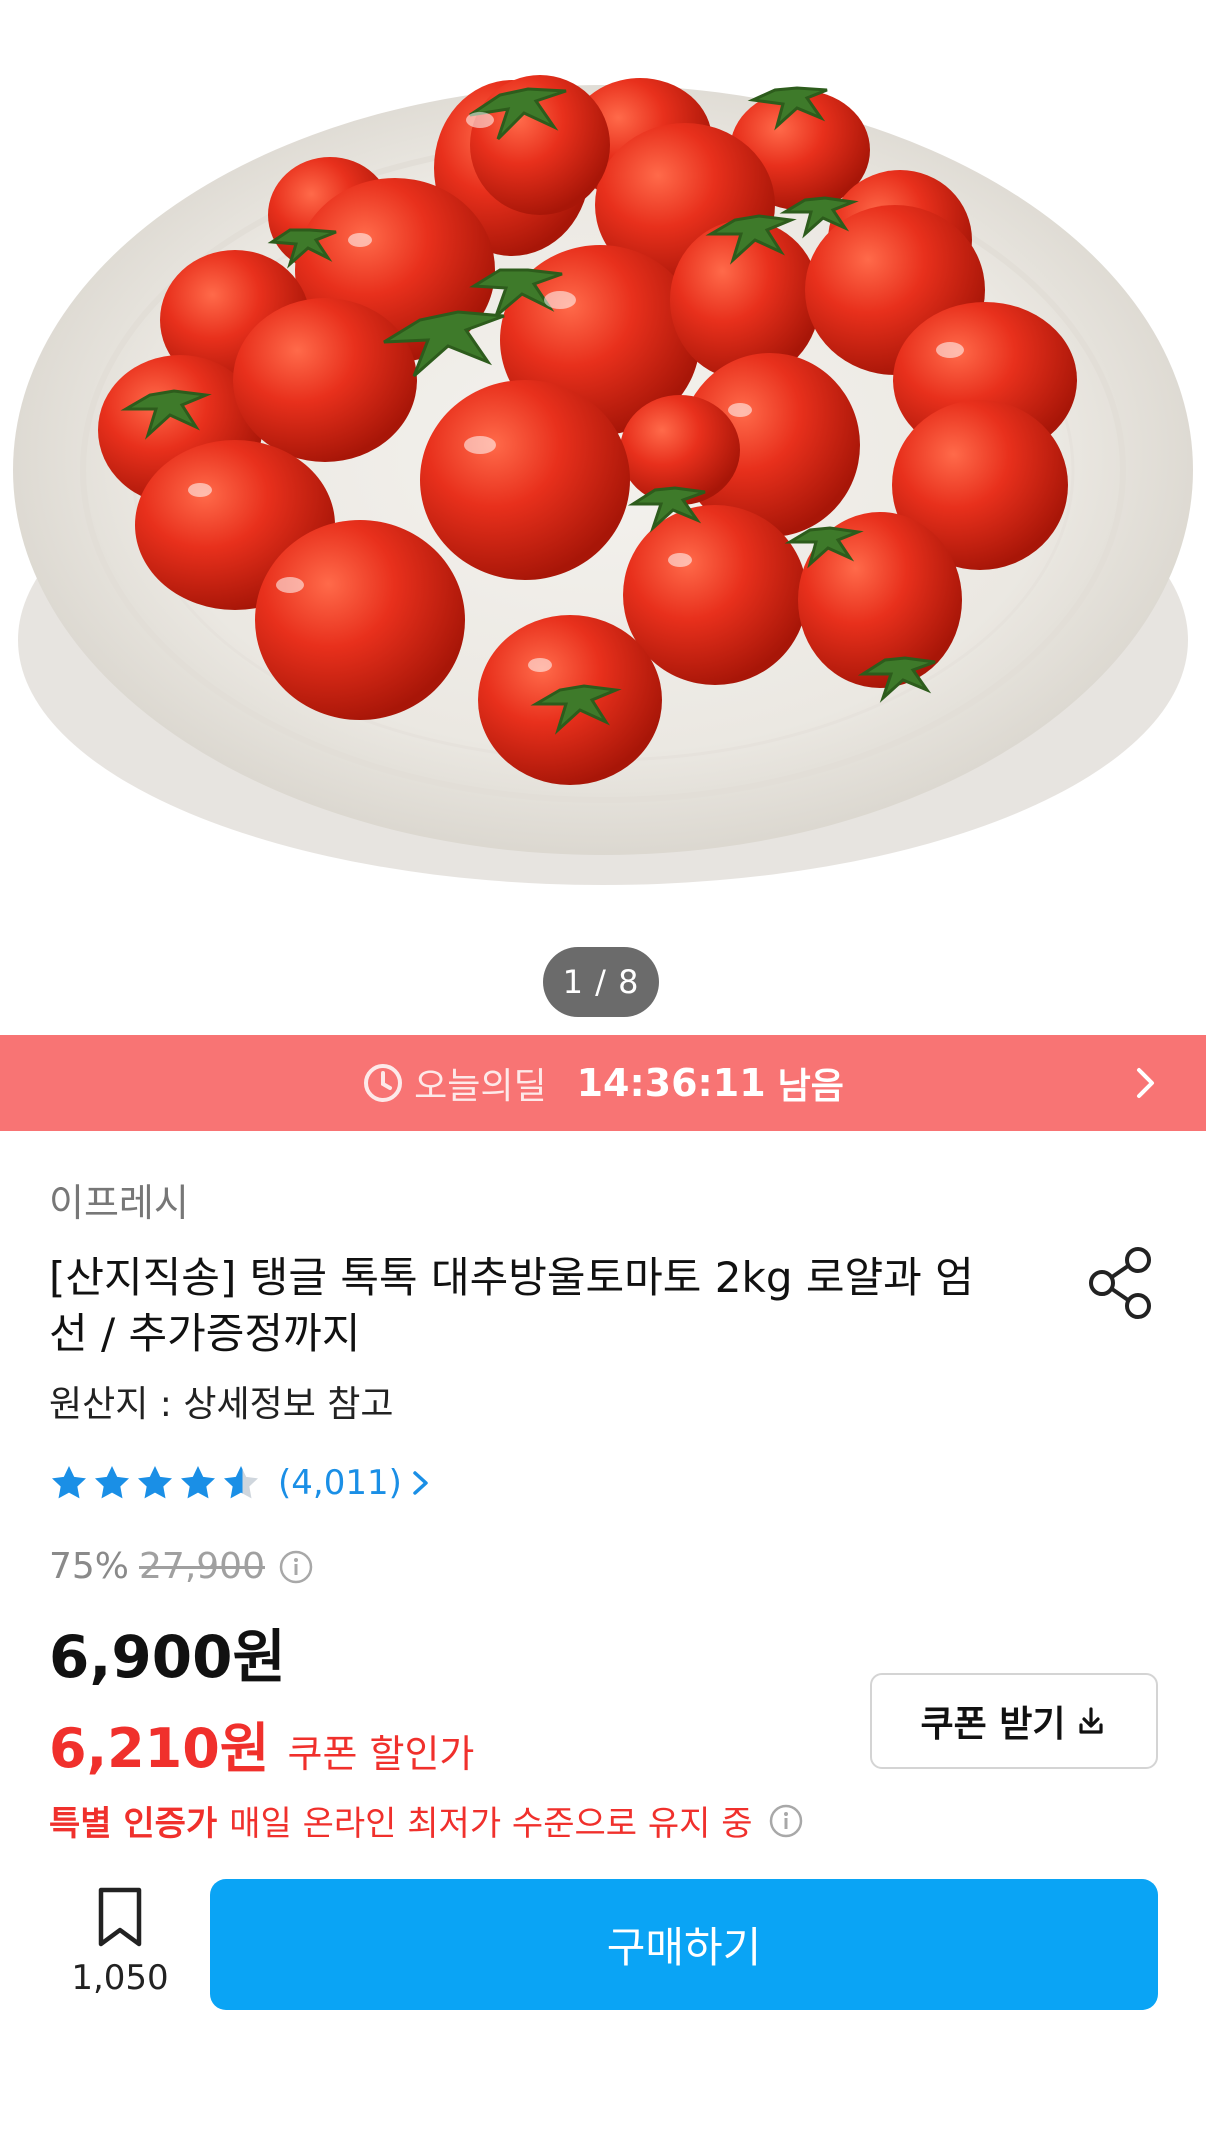 Image resolution: width=1206 pixels, height=2130 pixels. Describe the element at coordinates (1090, 1720) in the screenshot. I see `download-icon` at that location.